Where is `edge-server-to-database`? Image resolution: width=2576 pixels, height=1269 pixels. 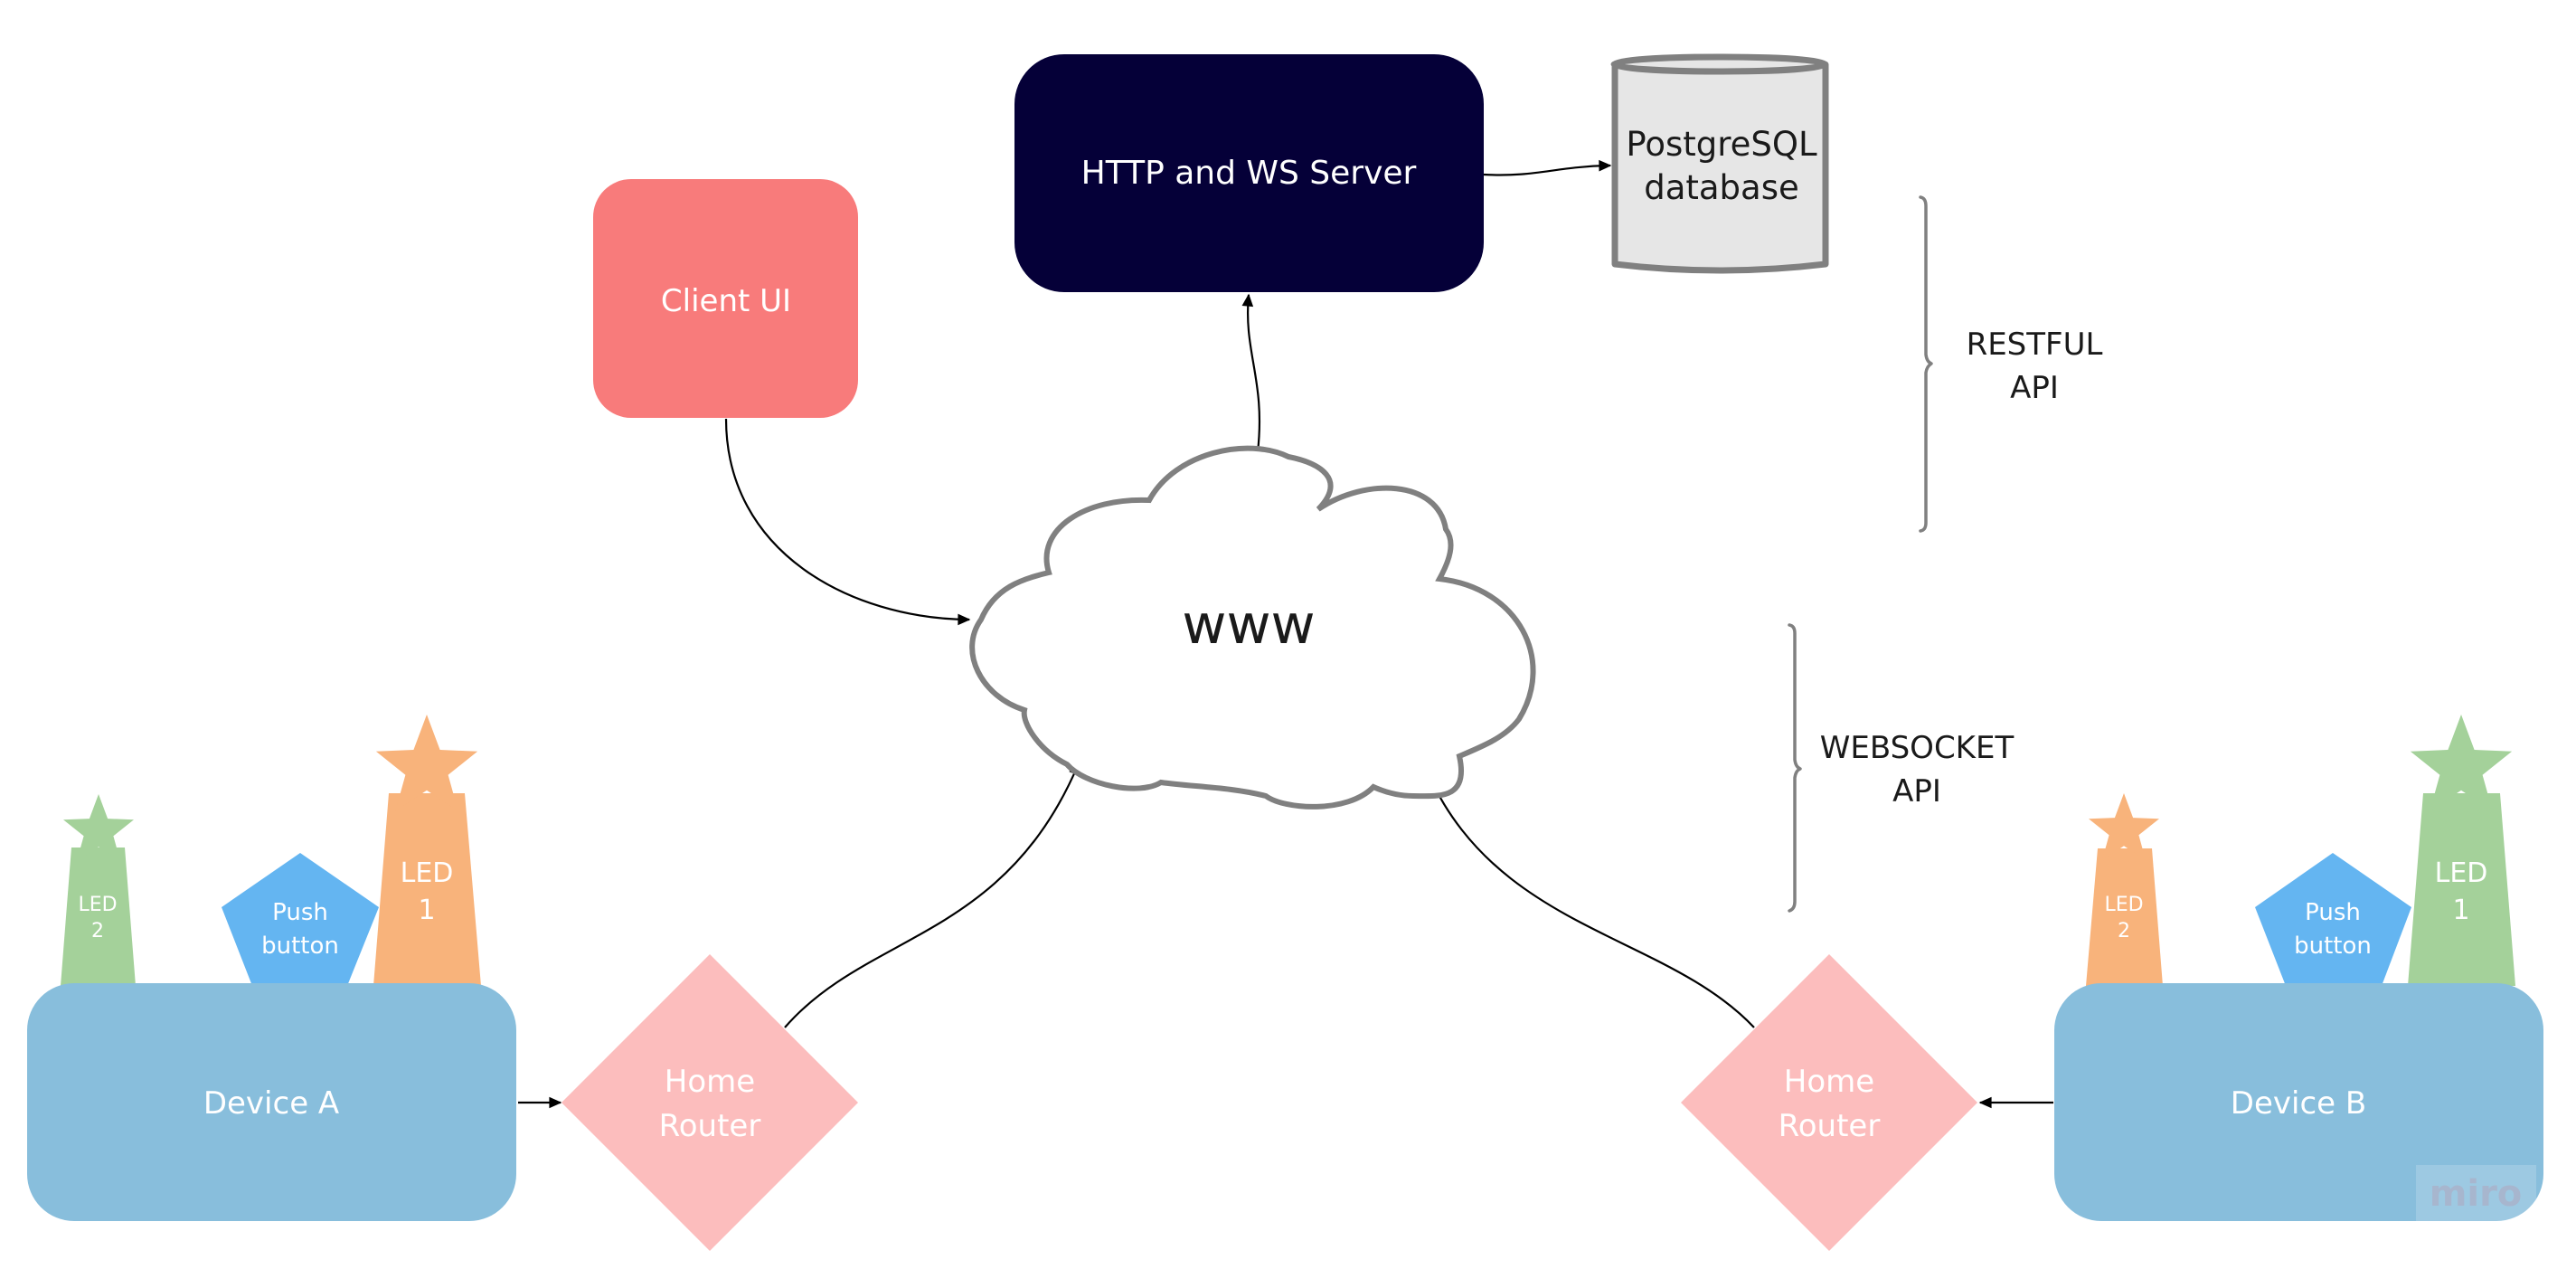 edge-server-to-database is located at coordinates (1547, 167).